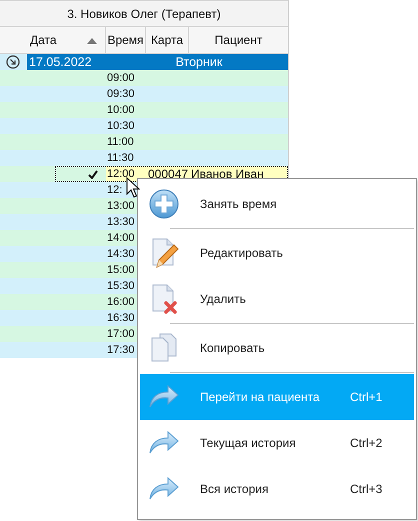  I want to click on menu-item: Редактировать, so click(277, 253).